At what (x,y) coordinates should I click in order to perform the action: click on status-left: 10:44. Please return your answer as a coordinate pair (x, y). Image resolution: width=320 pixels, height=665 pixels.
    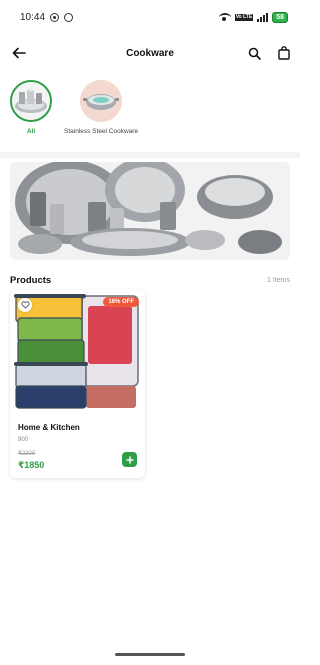
    Looking at the image, I should click on (47, 17).